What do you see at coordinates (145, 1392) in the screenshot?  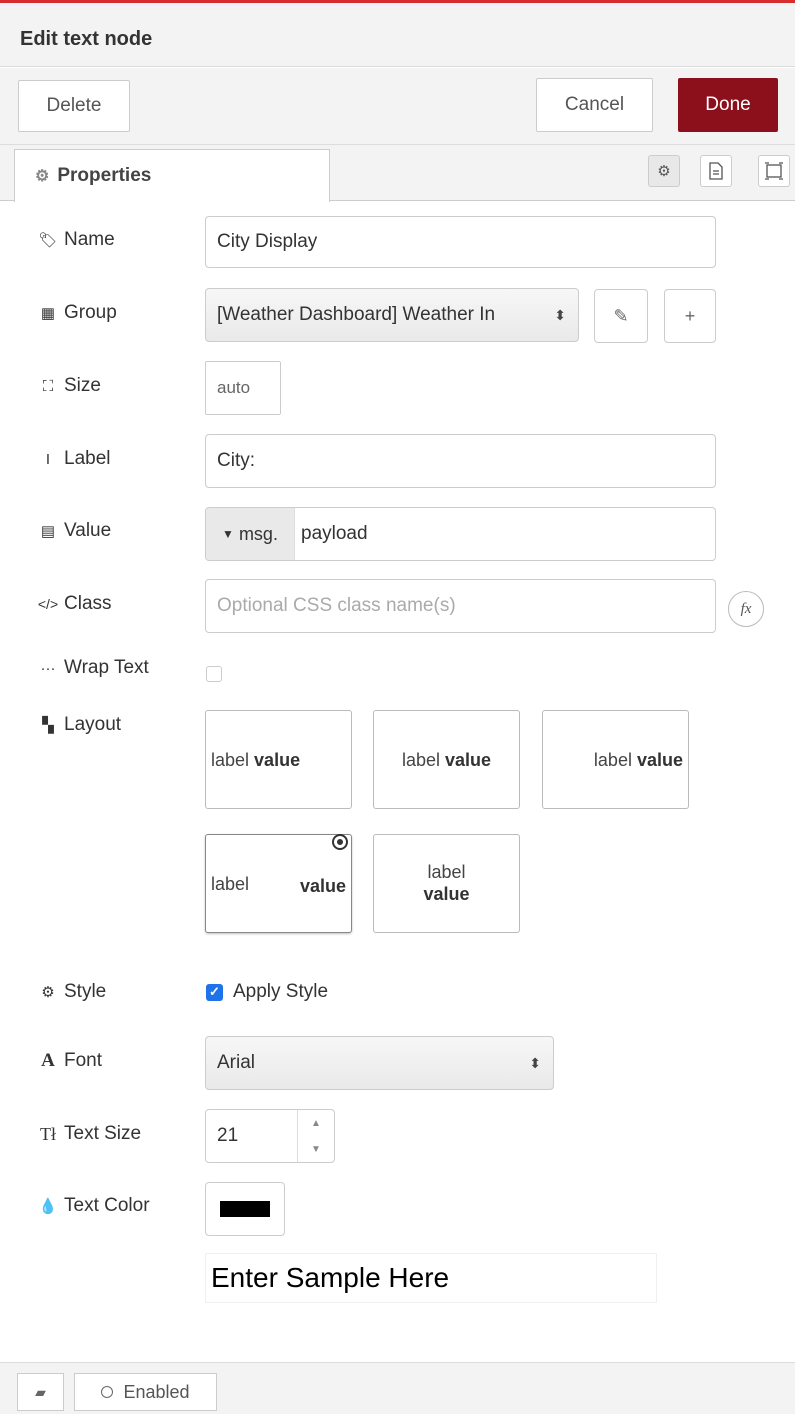 I see `enabled-toggle: Enabled` at bounding box center [145, 1392].